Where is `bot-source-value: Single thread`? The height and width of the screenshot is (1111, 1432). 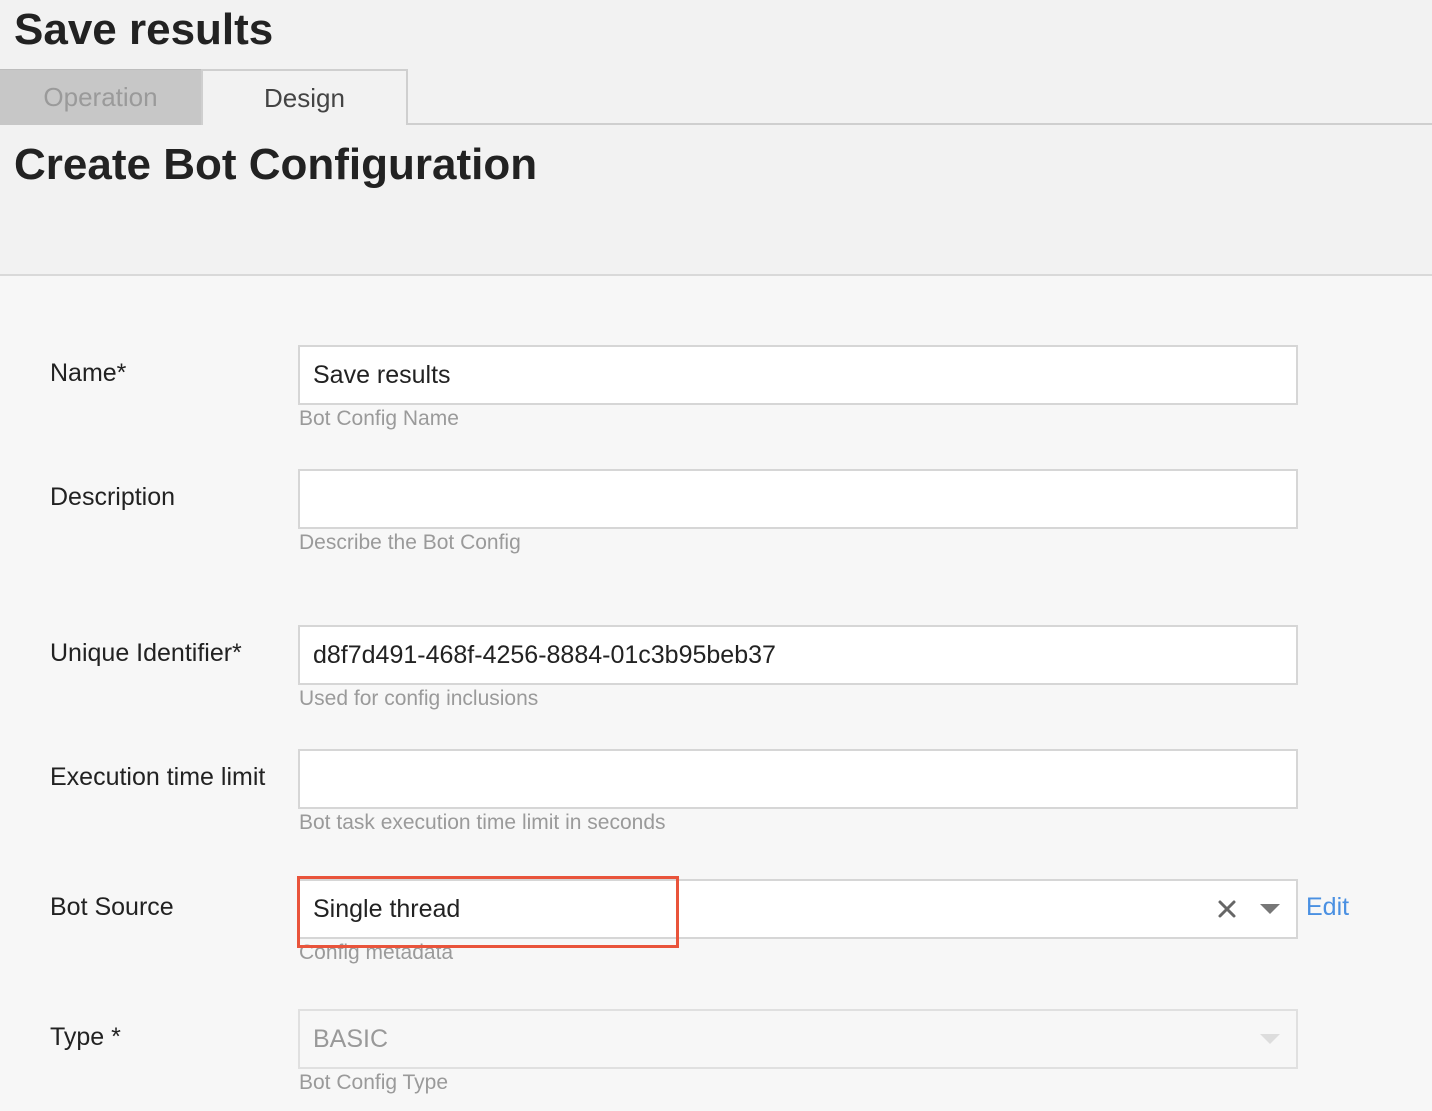 bot-source-value: Single thread is located at coordinates (387, 909).